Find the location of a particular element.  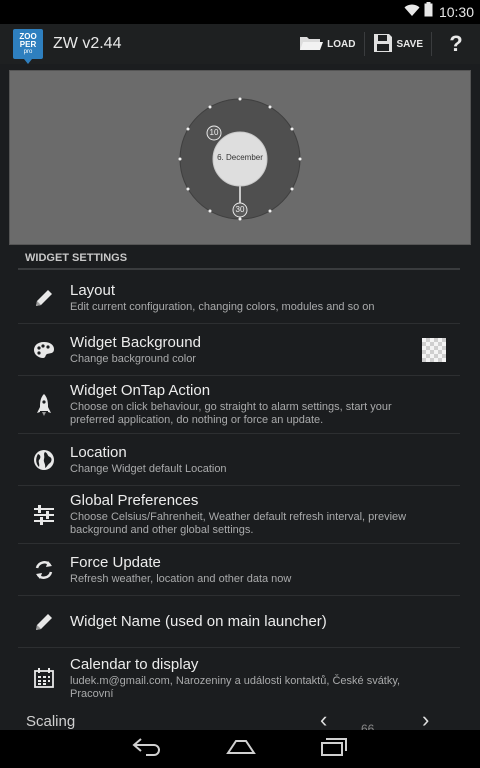

clock: 10:30 is located at coordinates (456, 12).